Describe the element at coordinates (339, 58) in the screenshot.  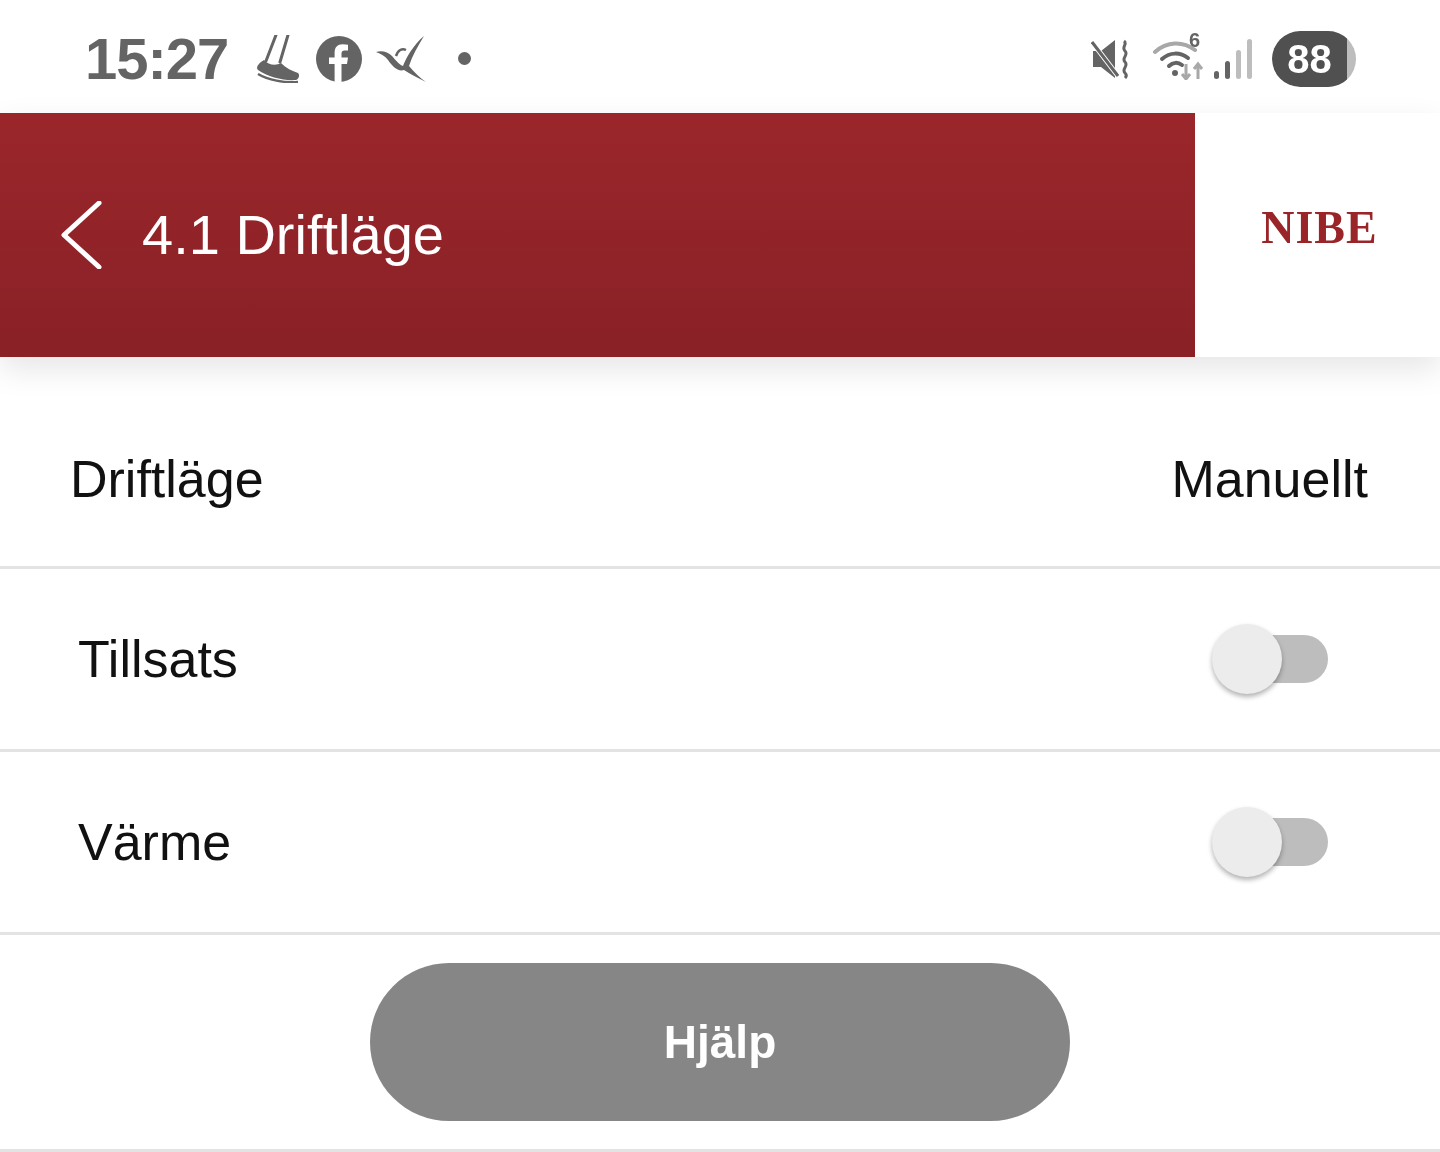
I see `round-f-logo-icon` at that location.